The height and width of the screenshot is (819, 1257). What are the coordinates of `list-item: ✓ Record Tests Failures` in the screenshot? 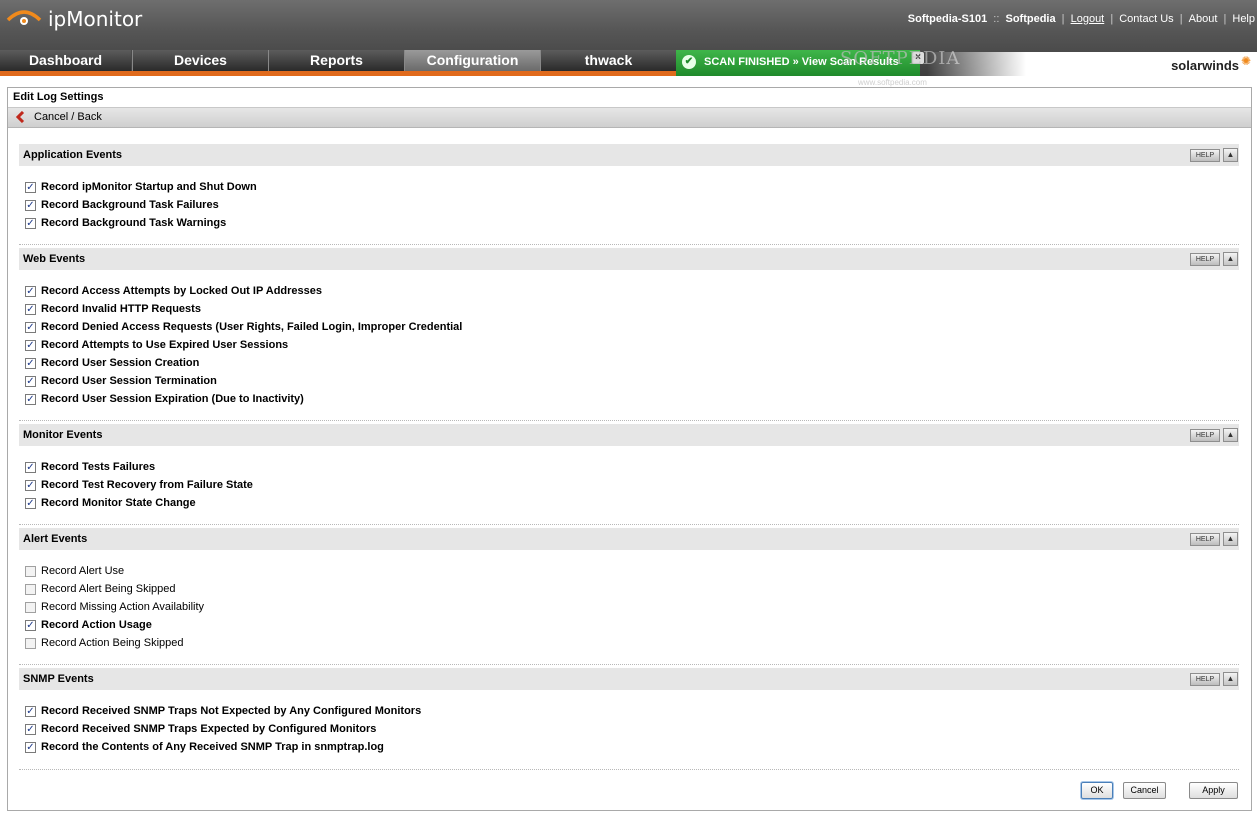 It's located at (90, 467).